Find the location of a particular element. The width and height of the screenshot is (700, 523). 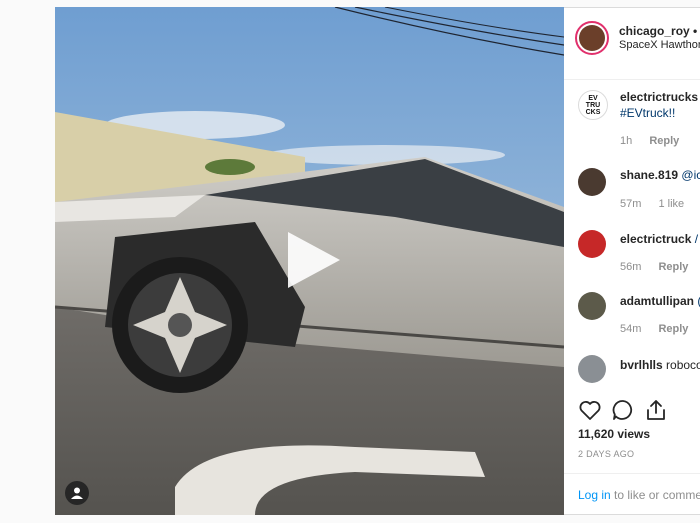

login-rest-text: to like or comme is located at coordinates (655, 495).